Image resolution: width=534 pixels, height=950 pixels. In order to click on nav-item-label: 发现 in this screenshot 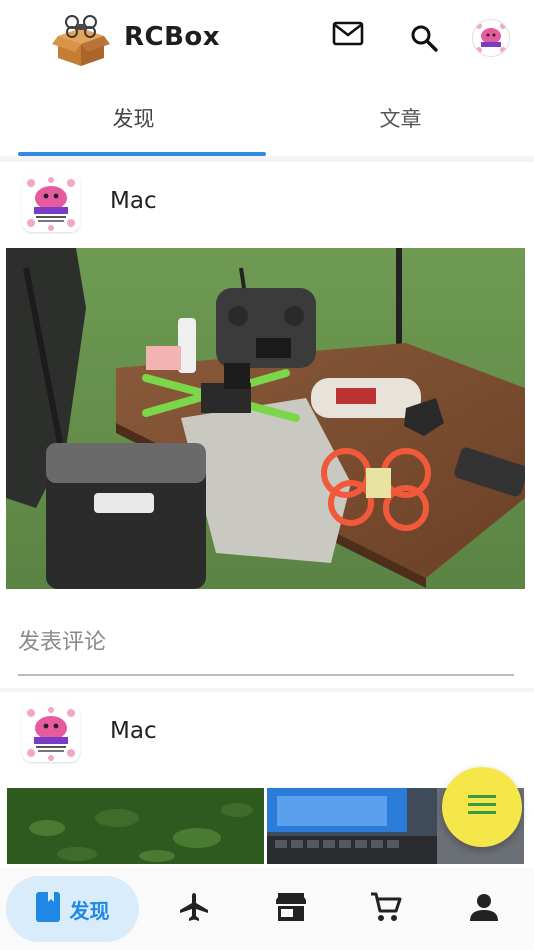, I will do `click(89, 910)`.